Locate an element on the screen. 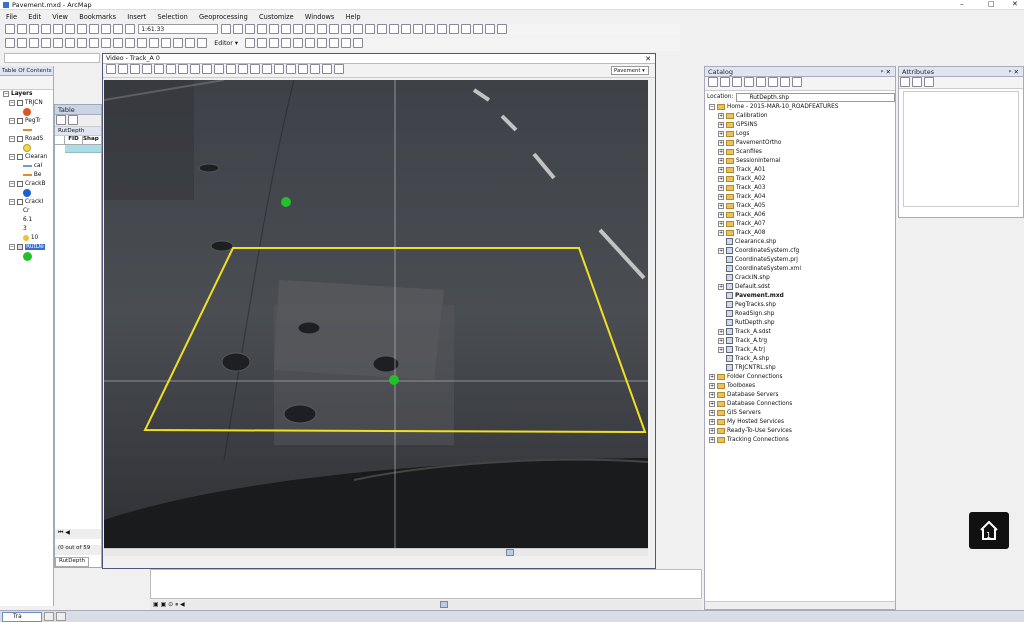 The image size is (1024, 622). catalog-folder: + Track_A02 is located at coordinates (802, 179).